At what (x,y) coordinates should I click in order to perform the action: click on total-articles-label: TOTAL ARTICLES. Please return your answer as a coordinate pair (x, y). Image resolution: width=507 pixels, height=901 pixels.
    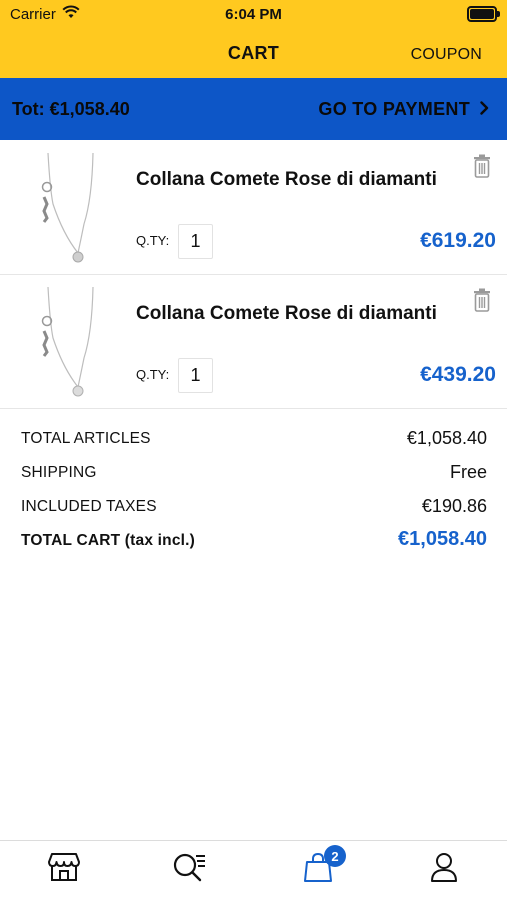
    Looking at the image, I should click on (86, 438).